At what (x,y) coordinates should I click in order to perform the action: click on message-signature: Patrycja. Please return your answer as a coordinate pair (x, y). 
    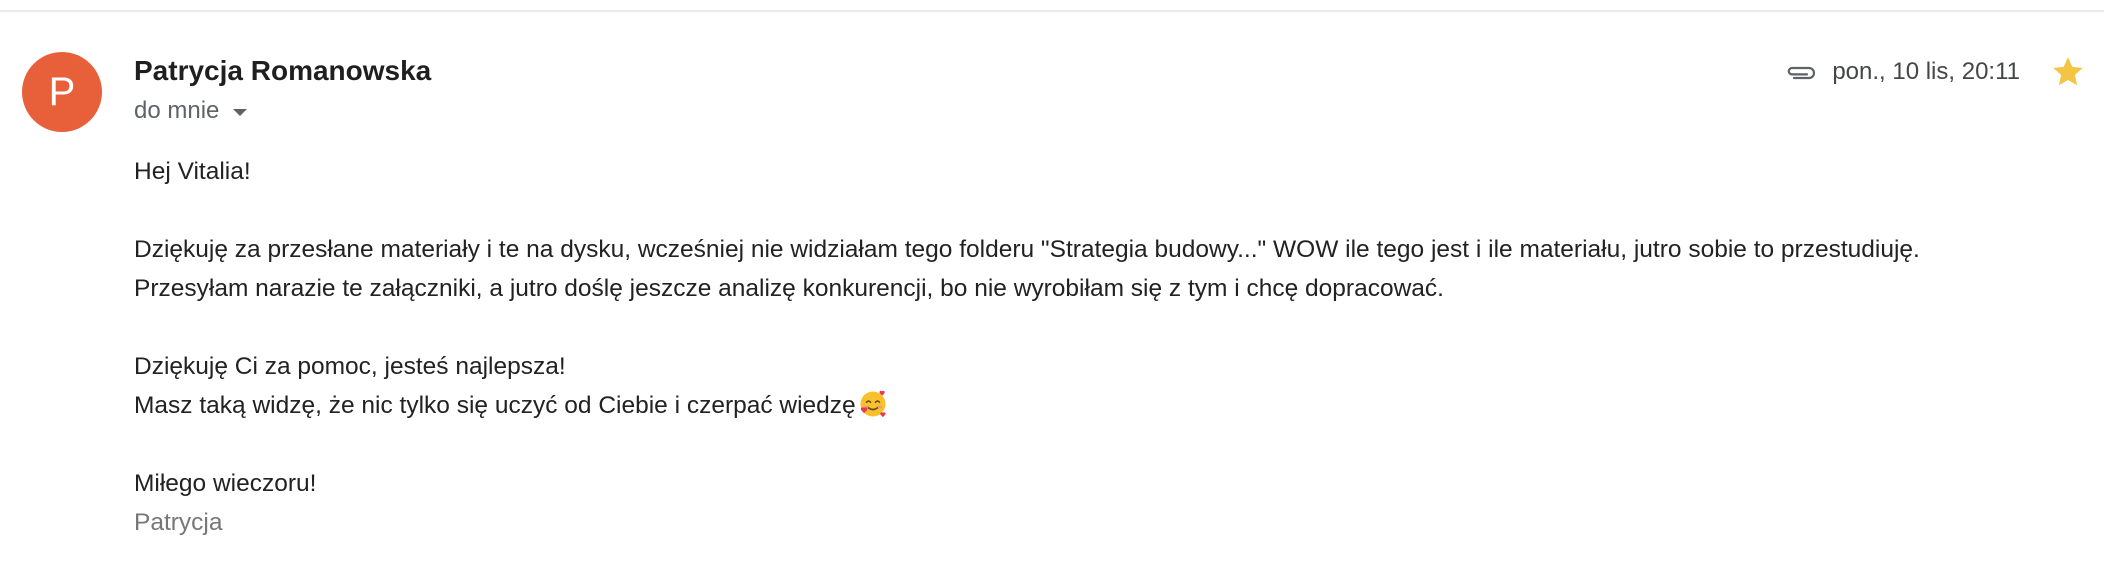
    Looking at the image, I should click on (178, 522).